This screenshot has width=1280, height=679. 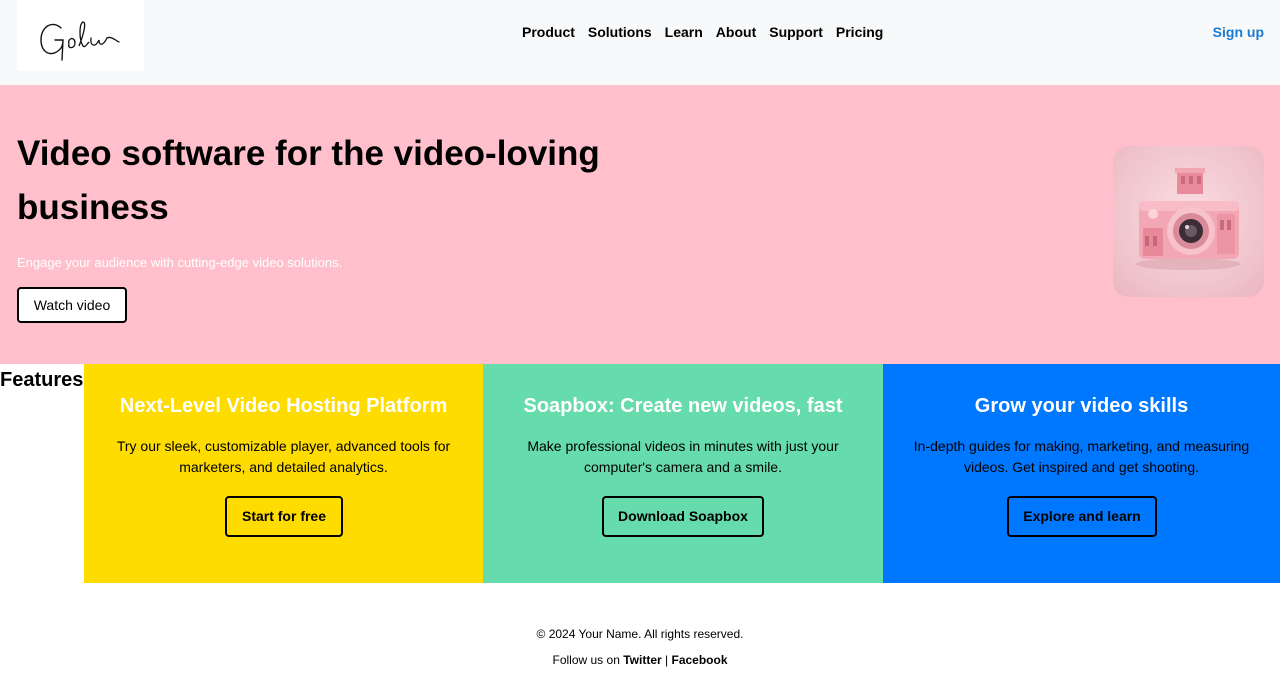 I want to click on camera-icon, so click(x=1188, y=219).